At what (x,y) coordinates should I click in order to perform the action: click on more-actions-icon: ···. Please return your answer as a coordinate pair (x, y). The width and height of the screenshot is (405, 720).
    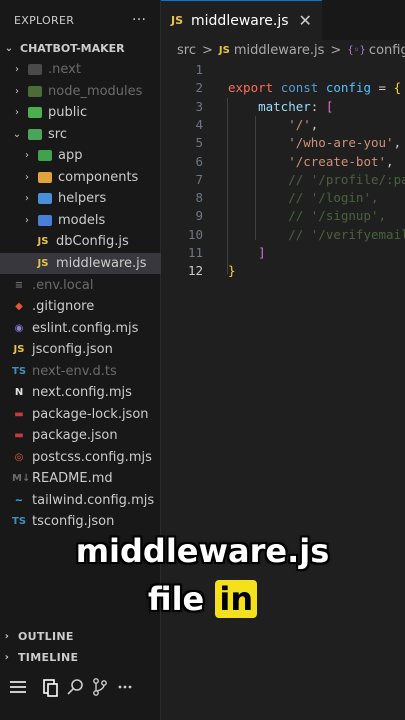
    Looking at the image, I should click on (139, 20).